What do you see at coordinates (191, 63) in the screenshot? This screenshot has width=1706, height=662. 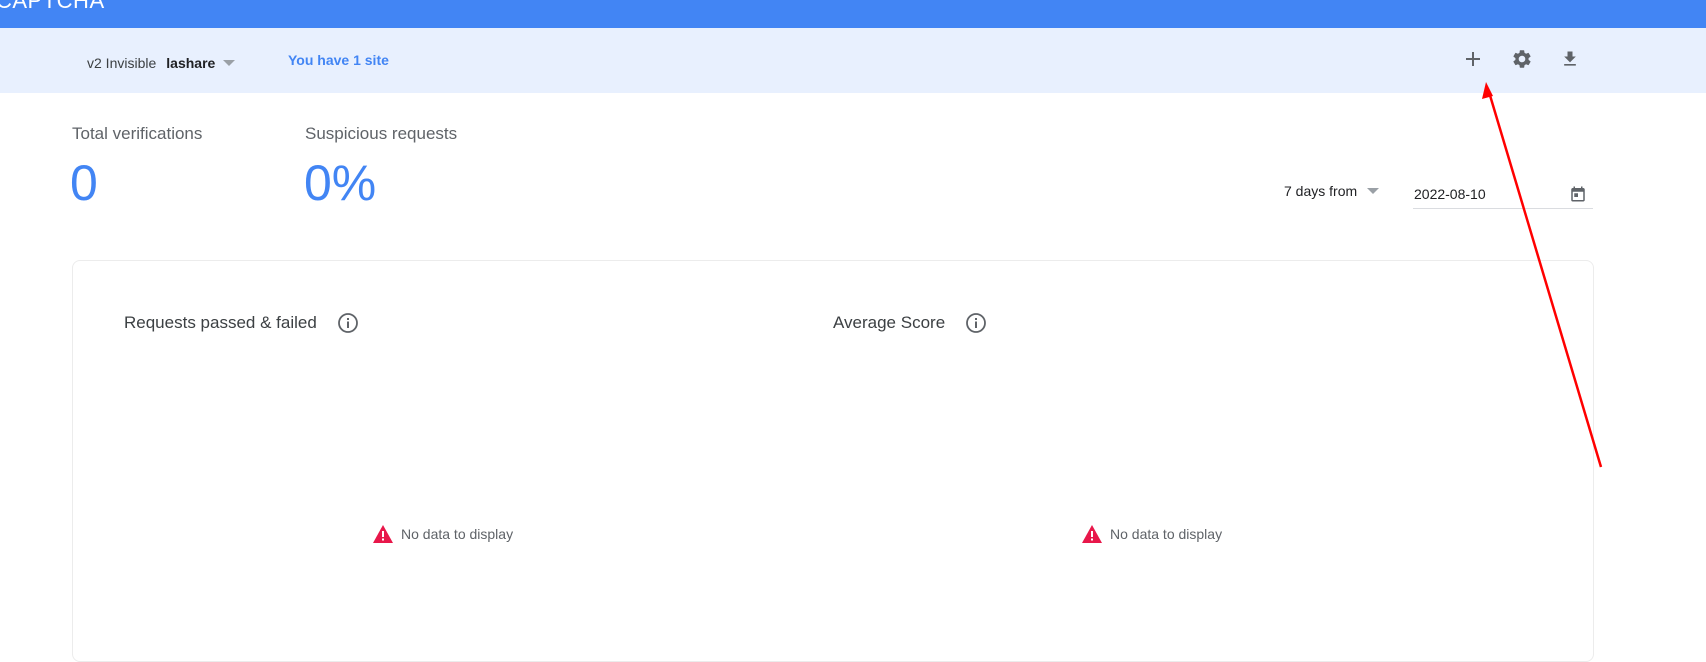 I see `site-name-label: lashare` at bounding box center [191, 63].